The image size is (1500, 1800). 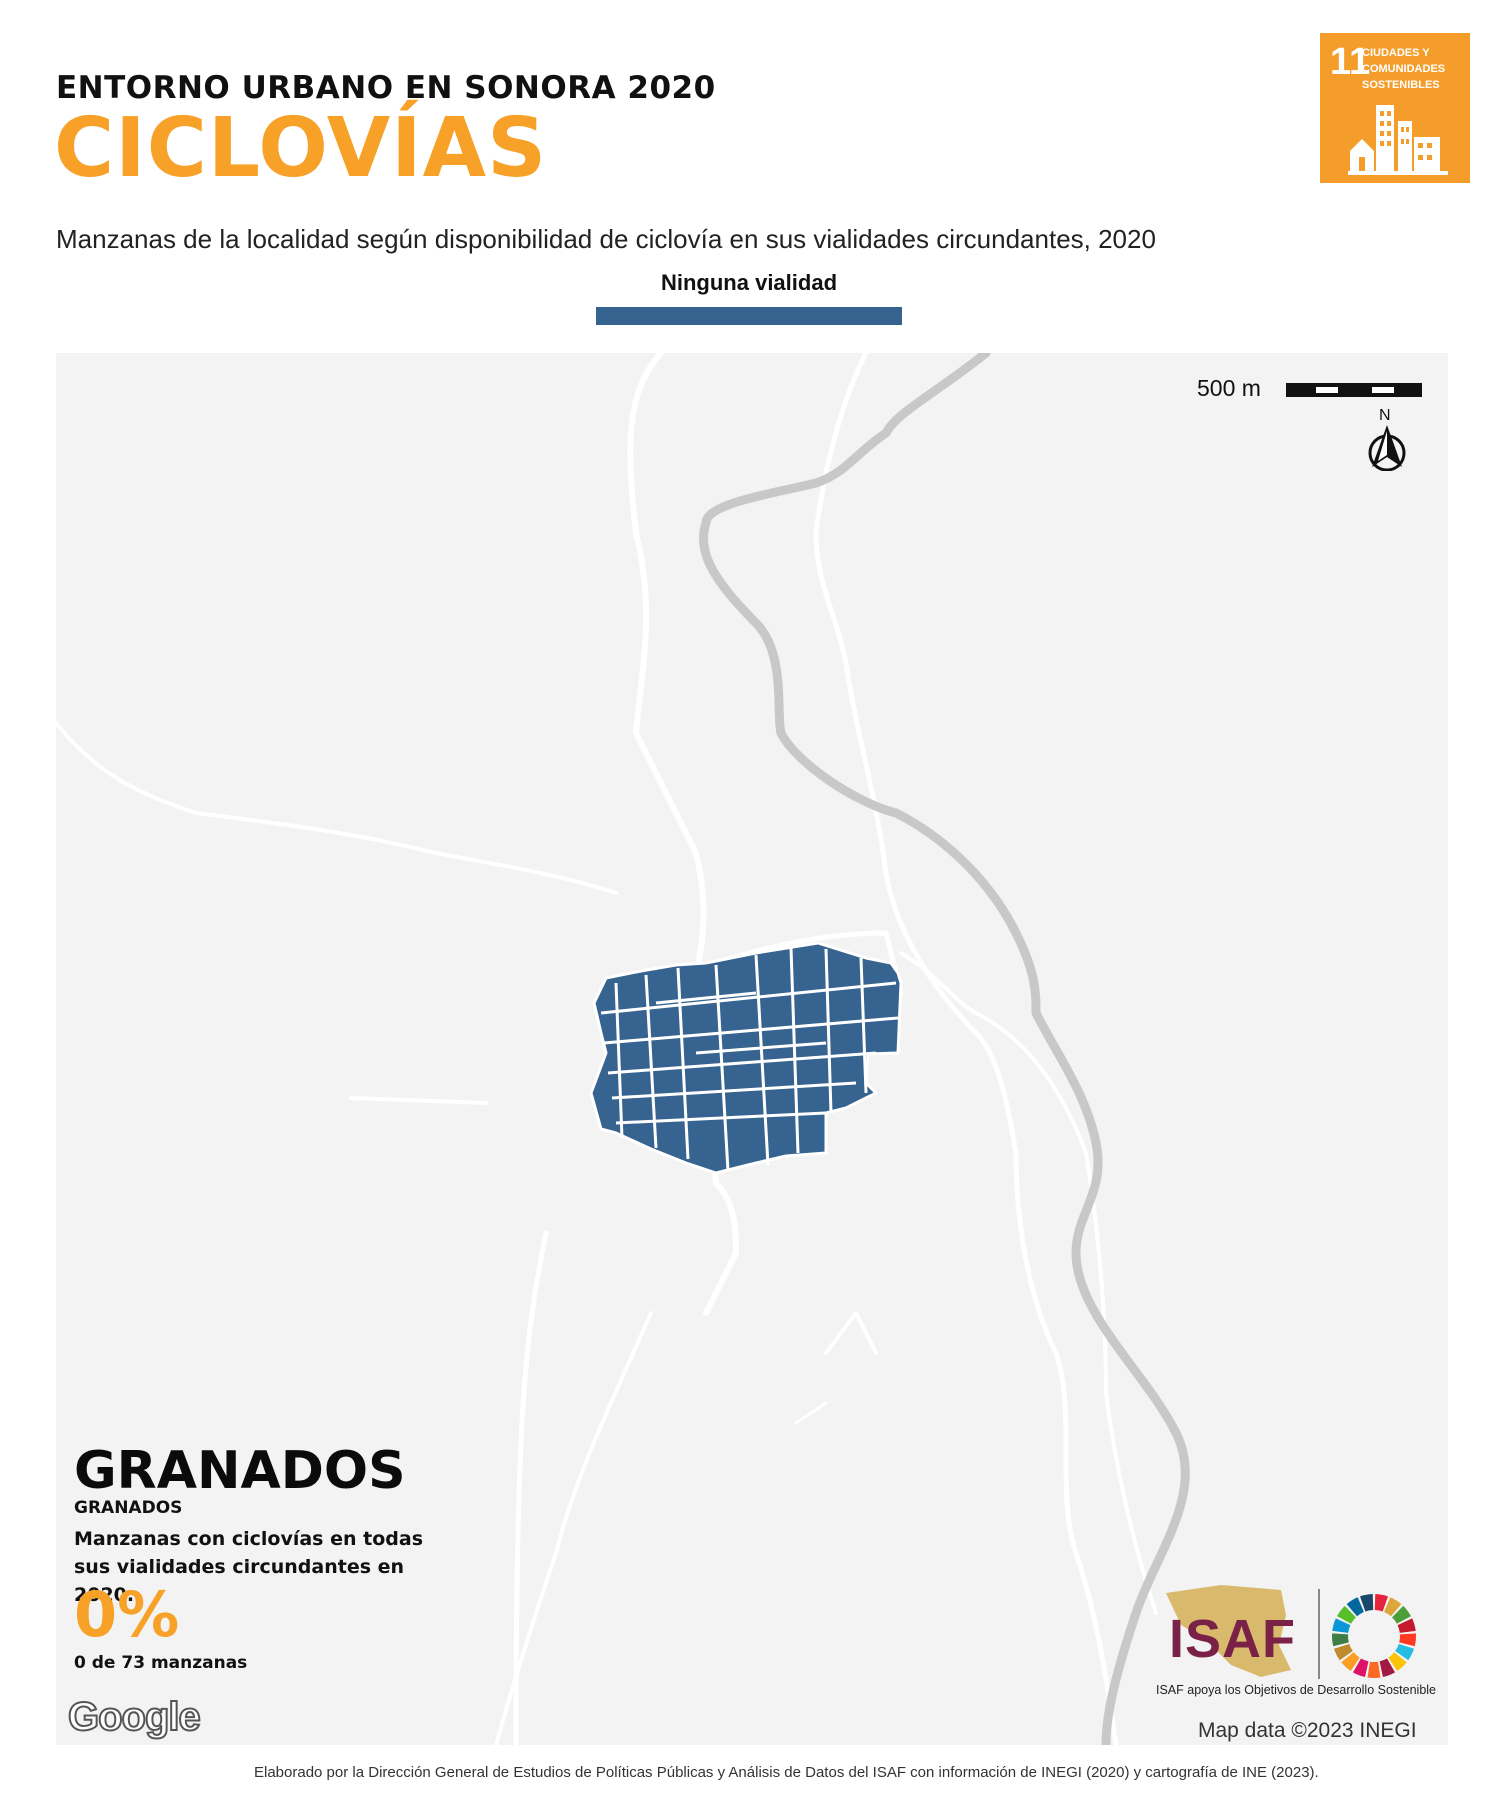 I want to click on page-title: CICLOVÍAS, so click(x=301, y=148).